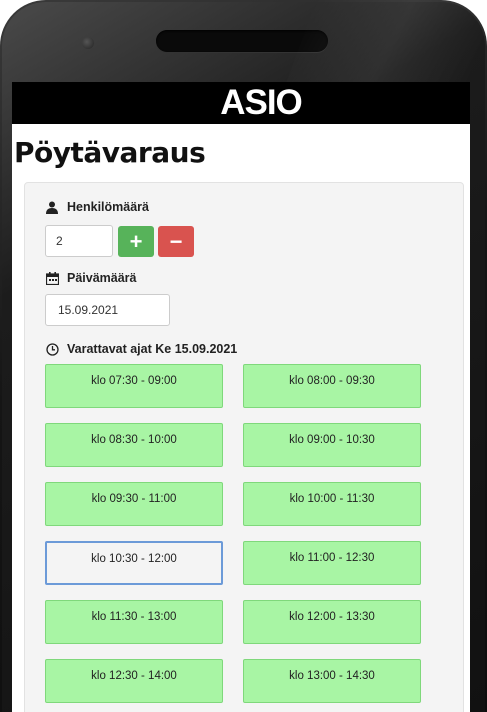  What do you see at coordinates (134, 504) in the screenshot?
I see `time-slot-button: klo 09:30 - 11:00` at bounding box center [134, 504].